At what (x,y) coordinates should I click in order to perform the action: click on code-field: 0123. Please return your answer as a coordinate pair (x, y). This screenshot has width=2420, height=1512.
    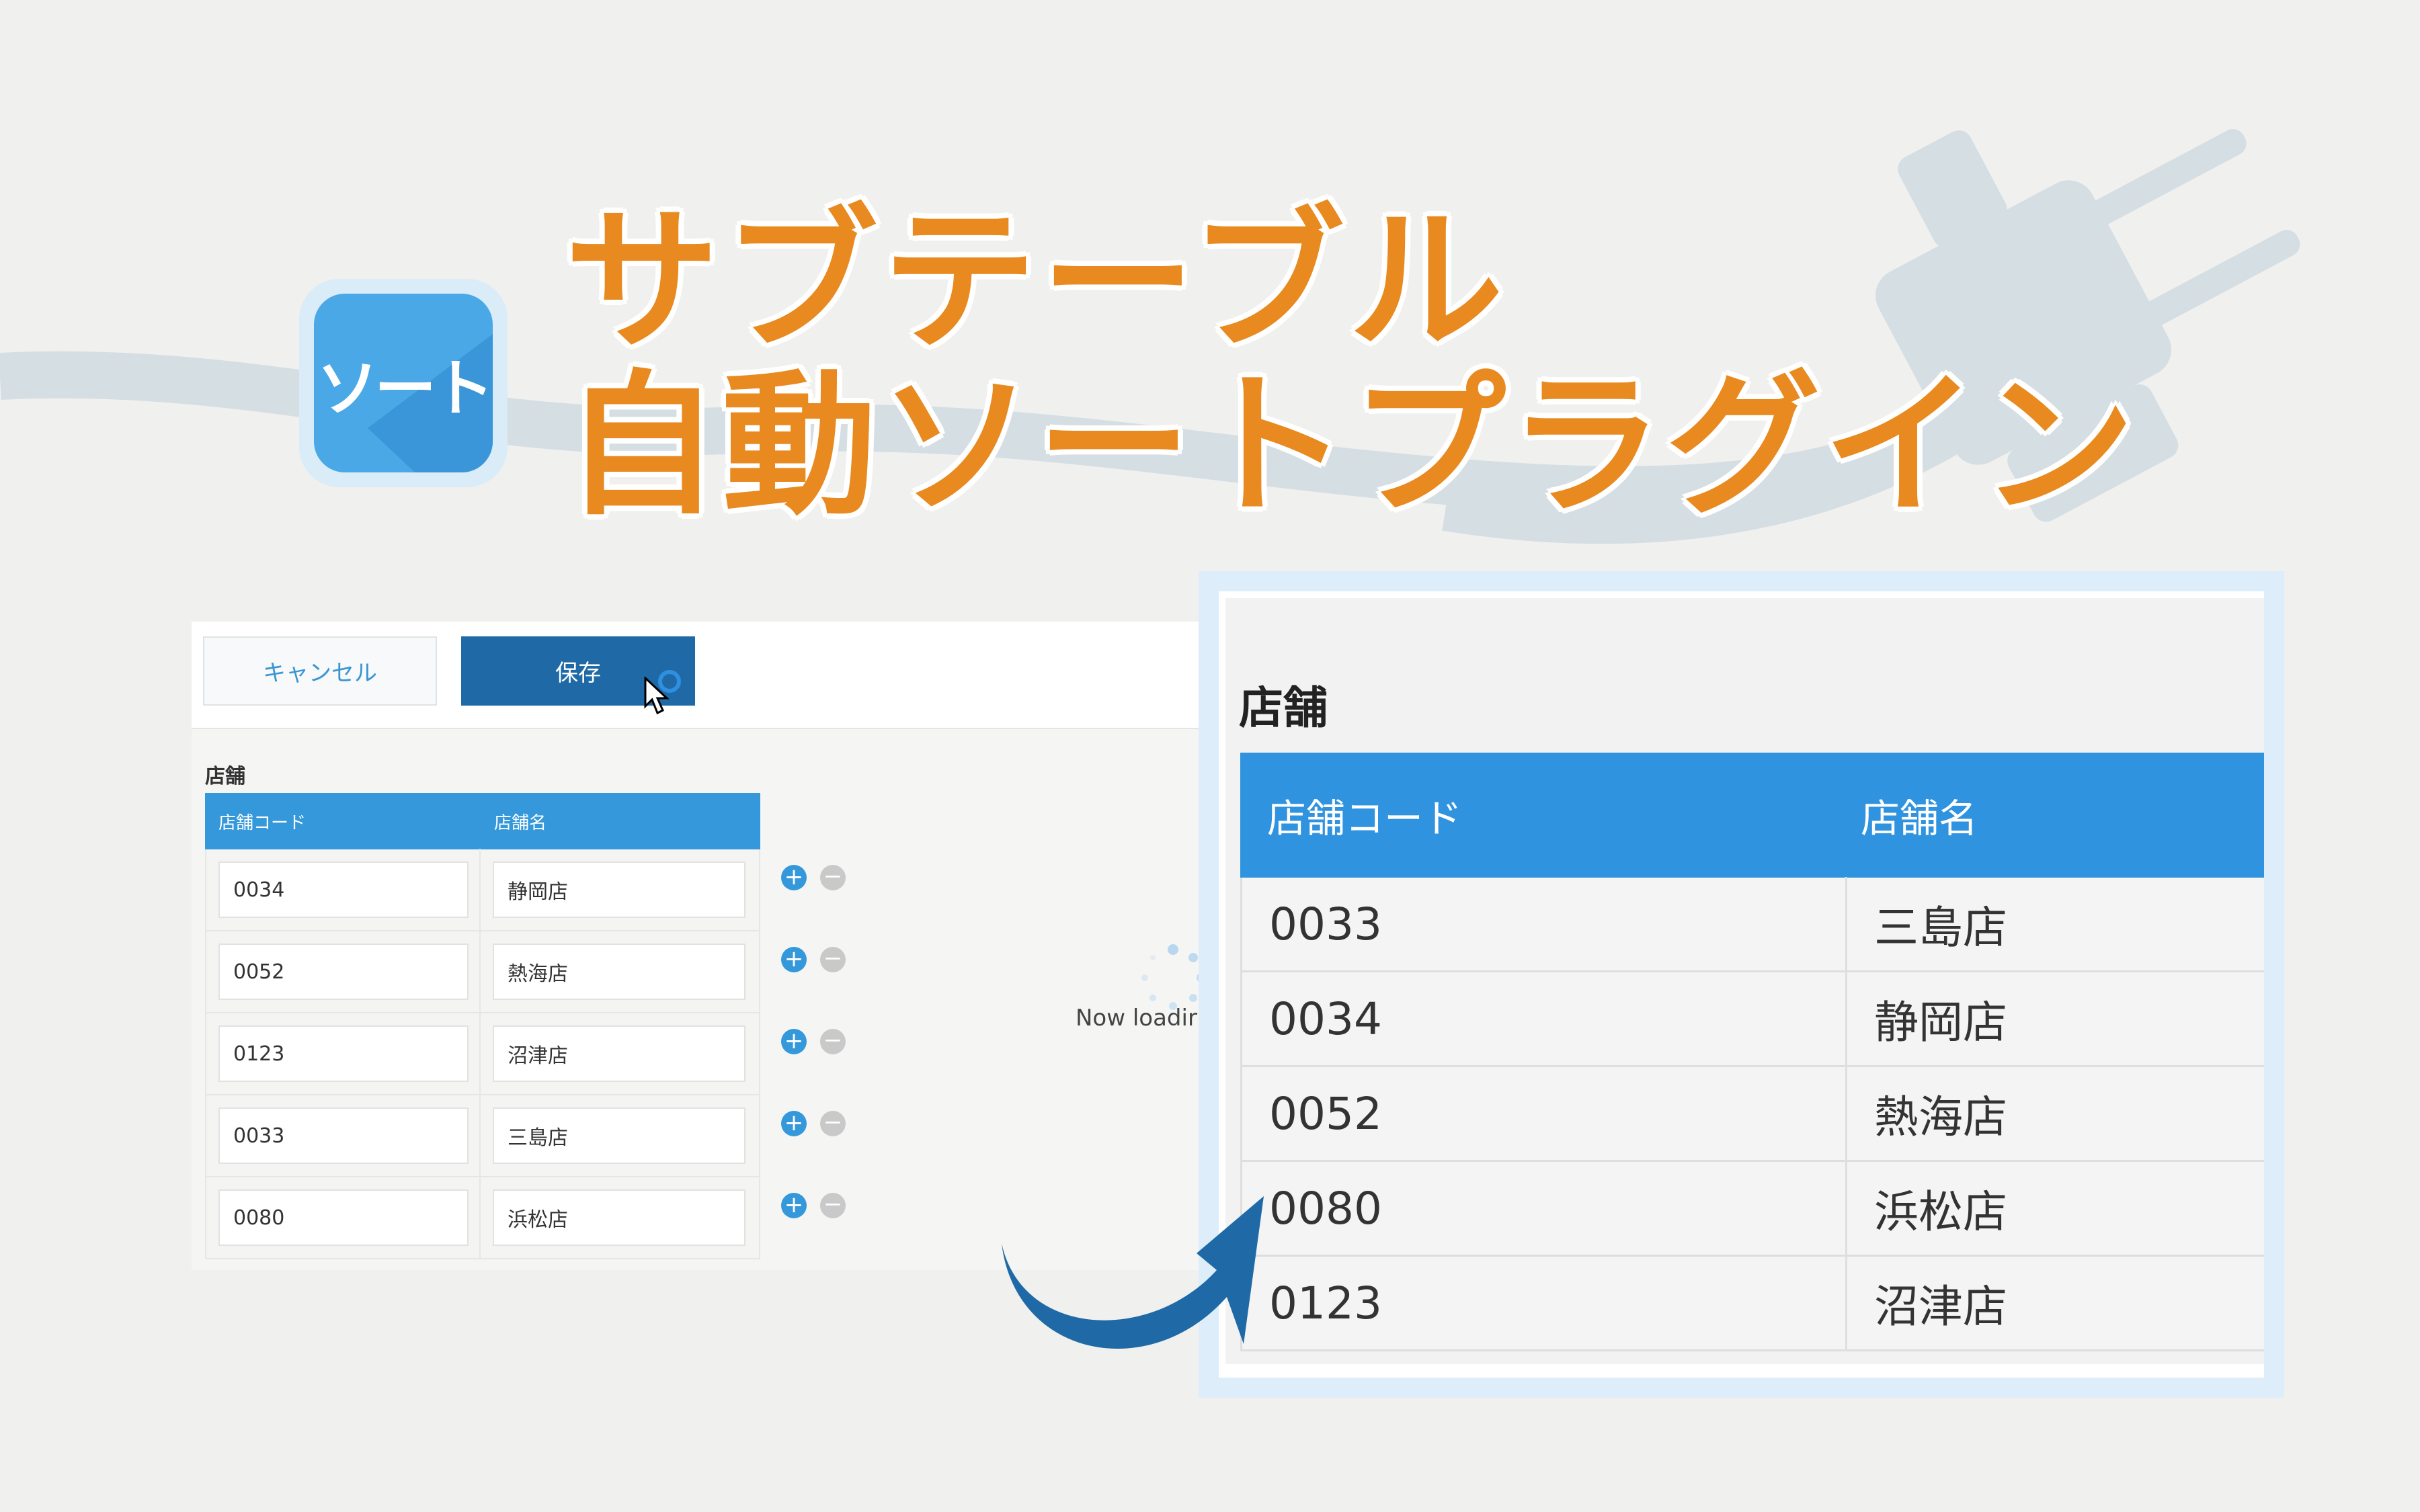
    Looking at the image, I should click on (343, 1054).